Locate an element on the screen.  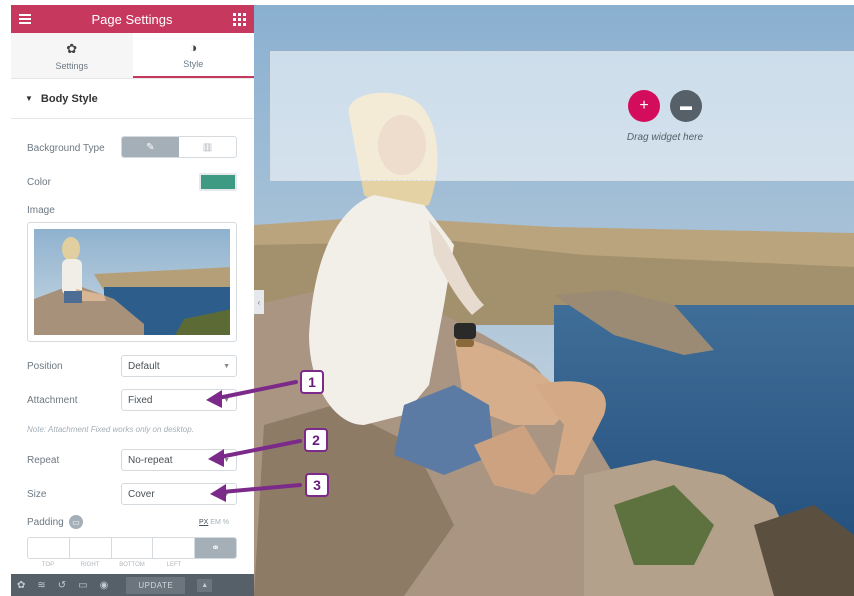
annotation-arrows is located at coordinates (254, 441).